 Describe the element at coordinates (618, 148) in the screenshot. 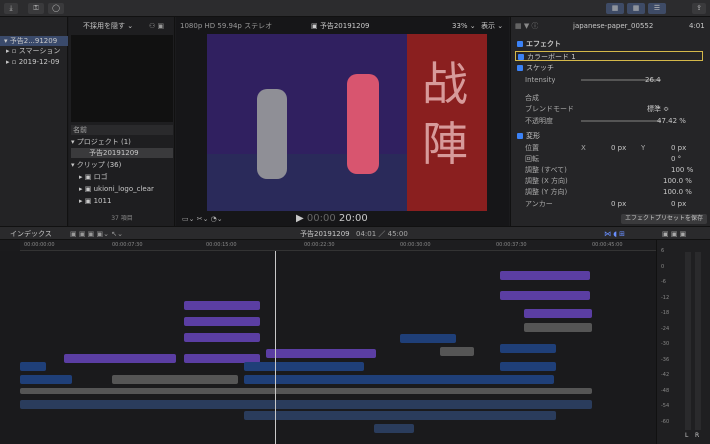

I see `position-x-value: 0 px` at that location.